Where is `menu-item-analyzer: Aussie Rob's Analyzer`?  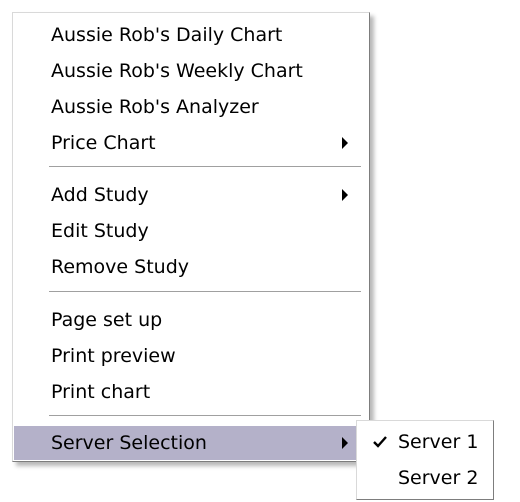
menu-item-analyzer: Aussie Rob's Analyzer is located at coordinates (191, 107).